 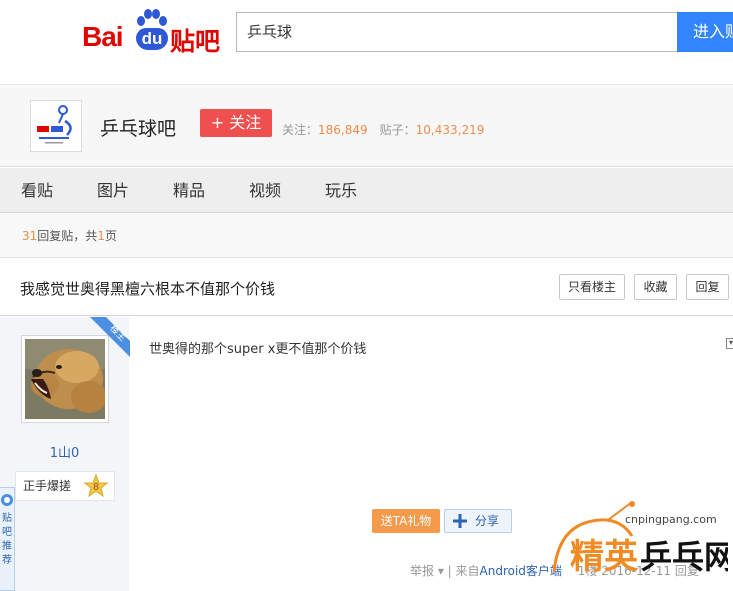 I want to click on thread-title: 我感觉世奥得黑檀六根本不值那个价钱, so click(x=148, y=289).